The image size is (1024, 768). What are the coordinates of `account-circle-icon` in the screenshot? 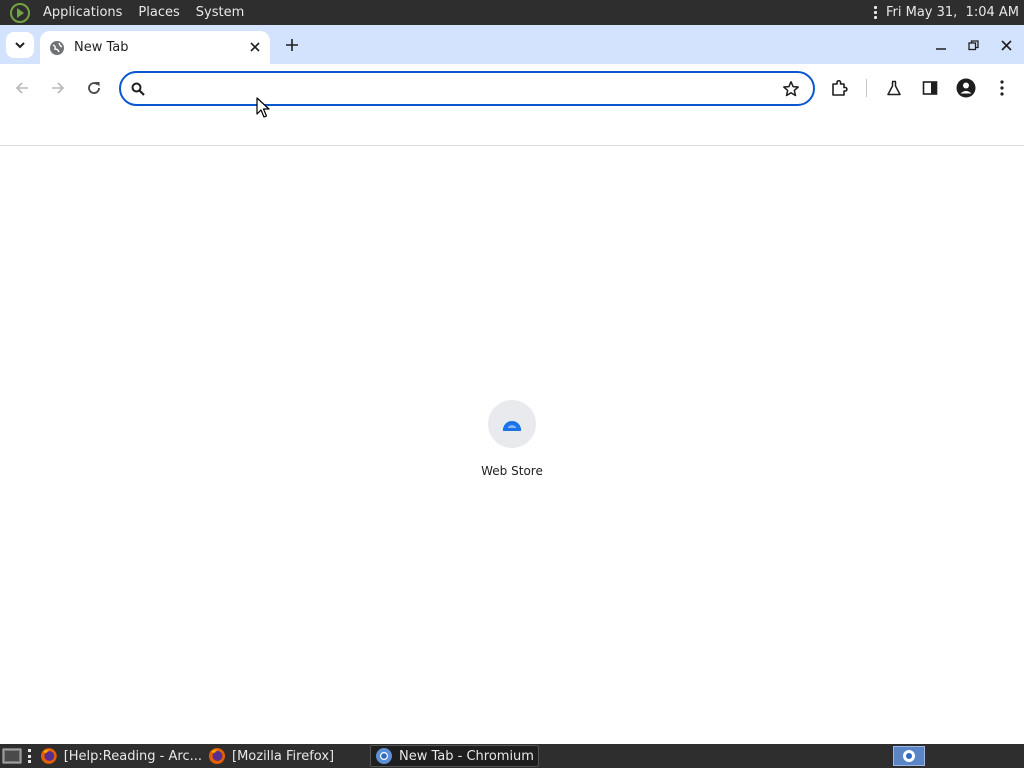 It's located at (966, 88).